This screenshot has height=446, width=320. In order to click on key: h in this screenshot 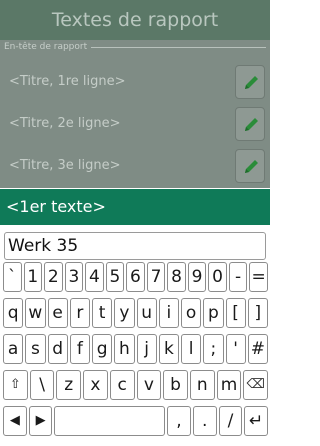, I will do `click(124, 349)`.